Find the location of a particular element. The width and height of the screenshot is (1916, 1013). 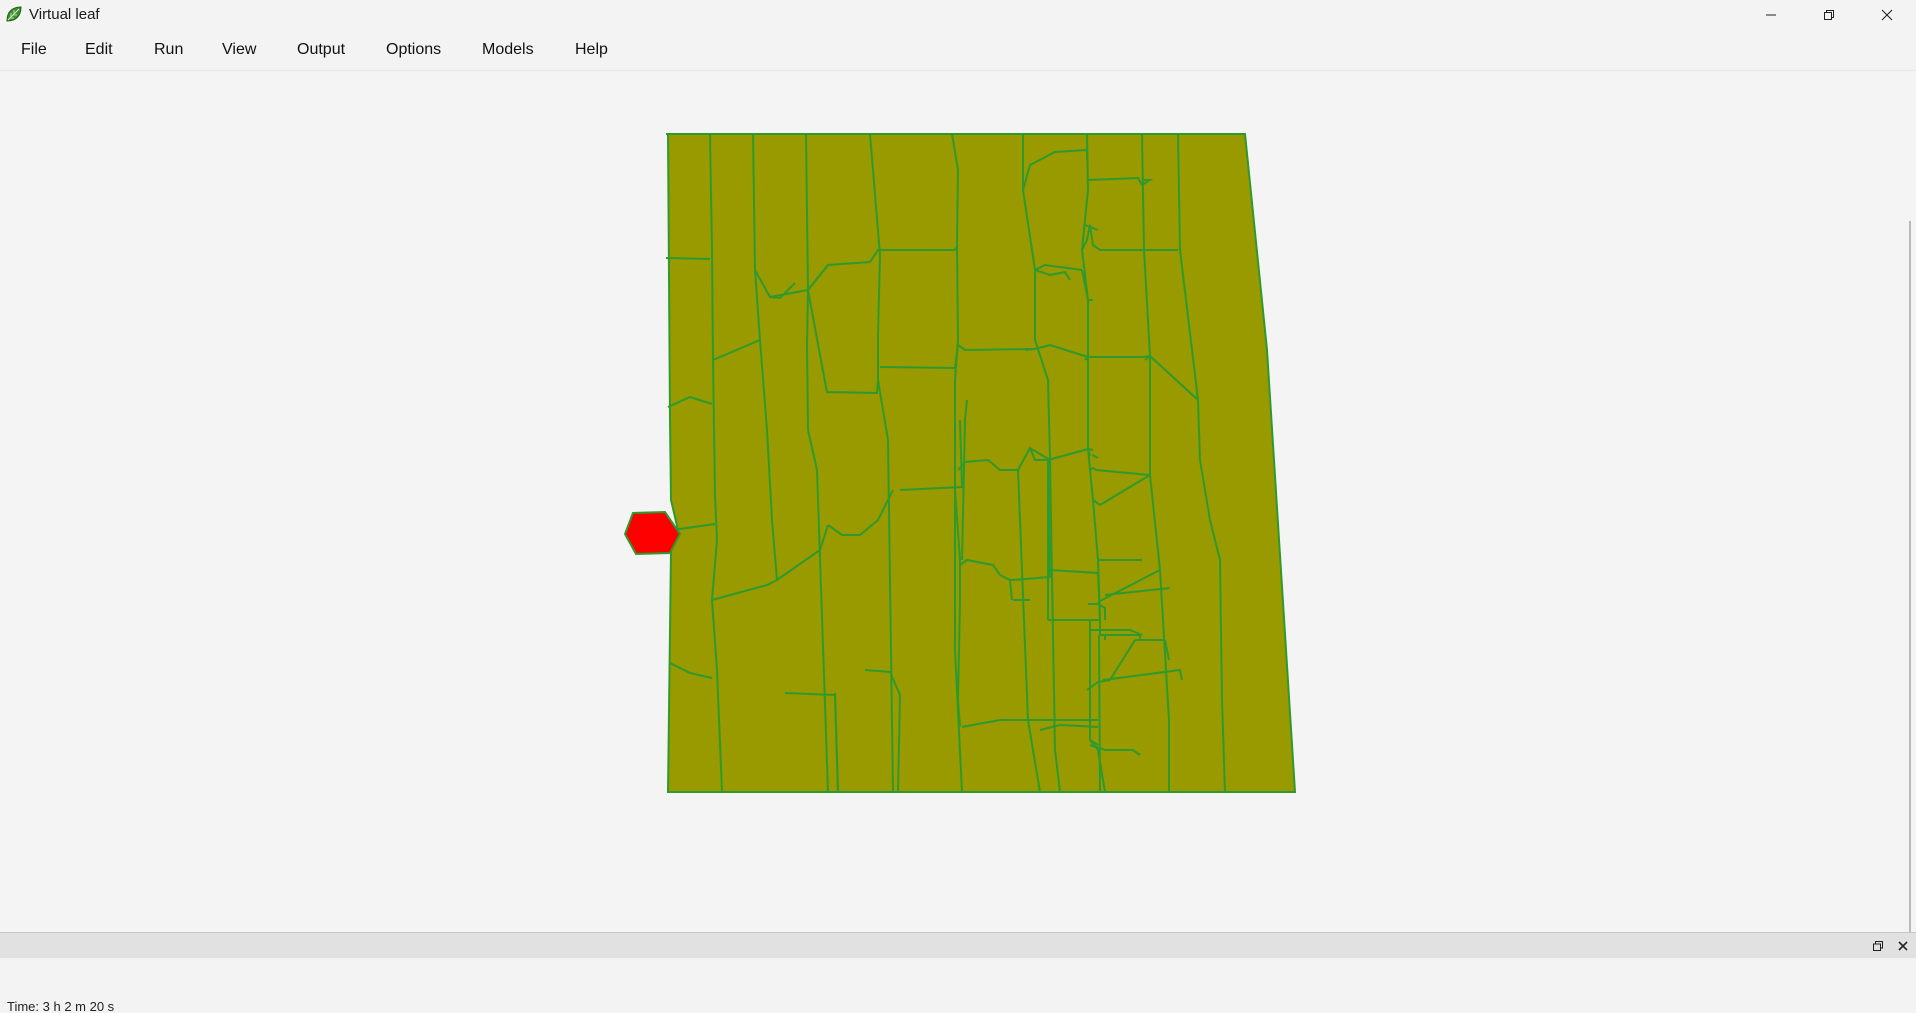

menu-edit: Edit is located at coordinates (99, 50).